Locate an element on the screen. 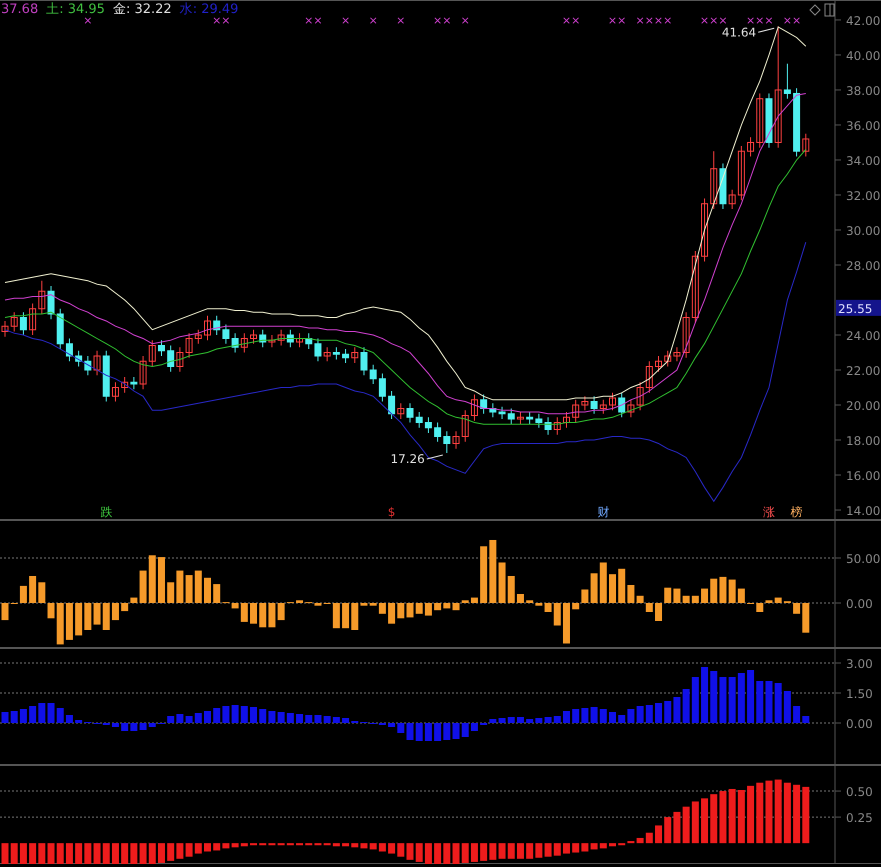 The width and height of the screenshot is (881, 867). price-annotation: 41.64 is located at coordinates (748, 32).